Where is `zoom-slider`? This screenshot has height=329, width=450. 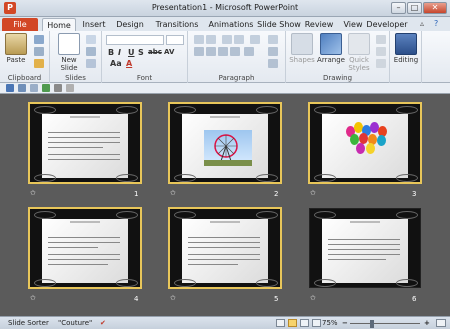 zoom-slider is located at coordinates (385, 323).